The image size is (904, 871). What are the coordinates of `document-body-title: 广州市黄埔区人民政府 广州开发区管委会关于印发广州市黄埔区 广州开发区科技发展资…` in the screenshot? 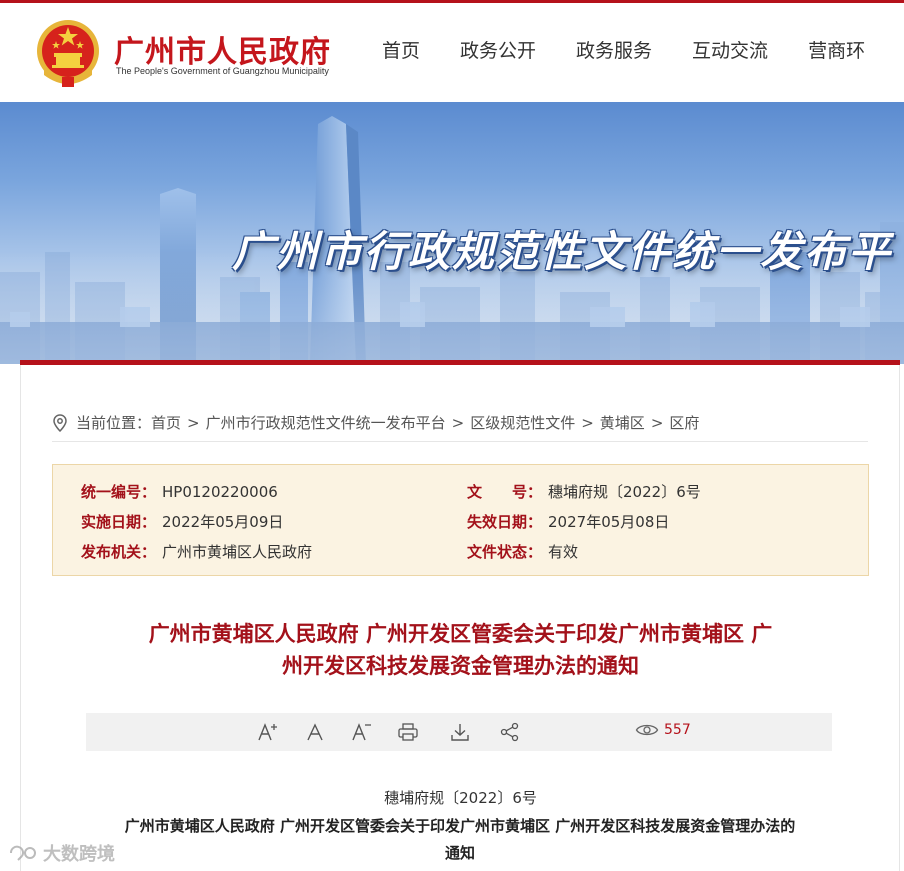 It's located at (460, 840).